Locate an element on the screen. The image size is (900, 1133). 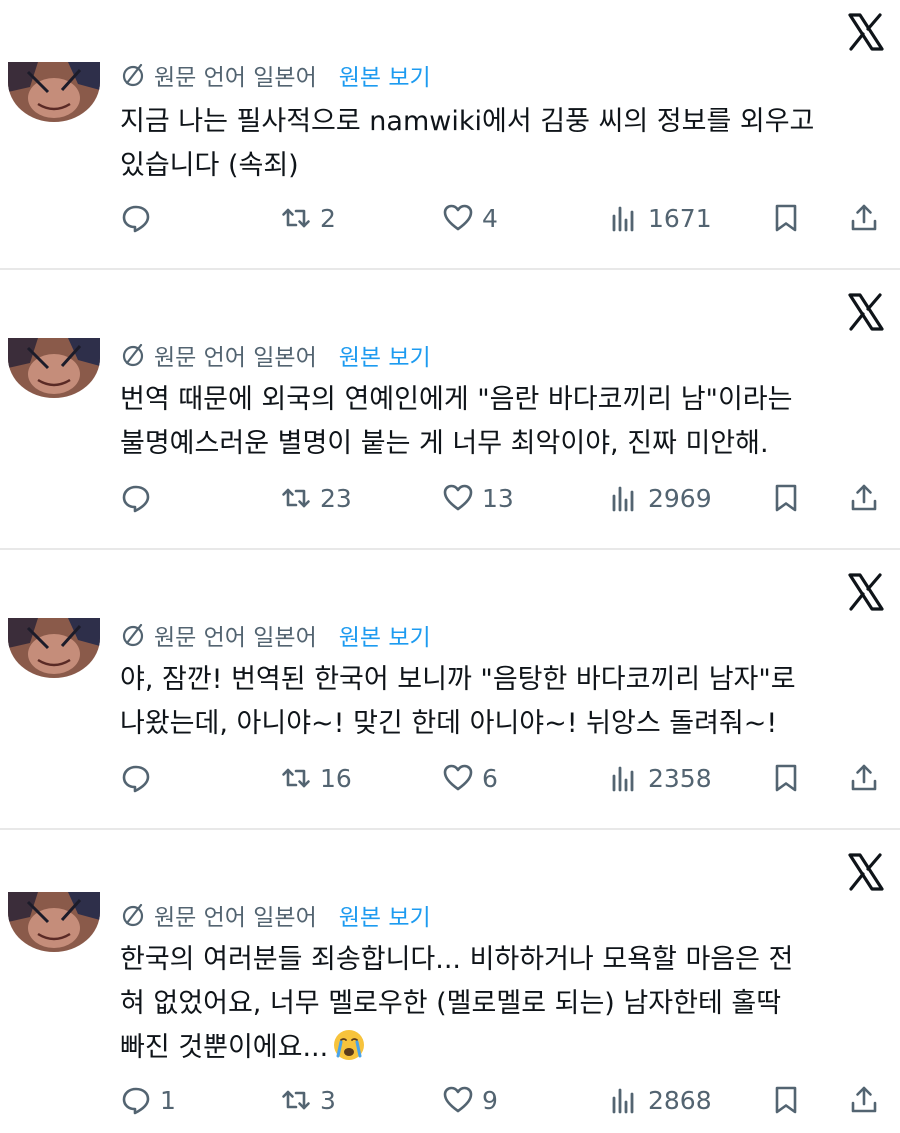
retweet-button: 16 is located at coordinates (316, 778).